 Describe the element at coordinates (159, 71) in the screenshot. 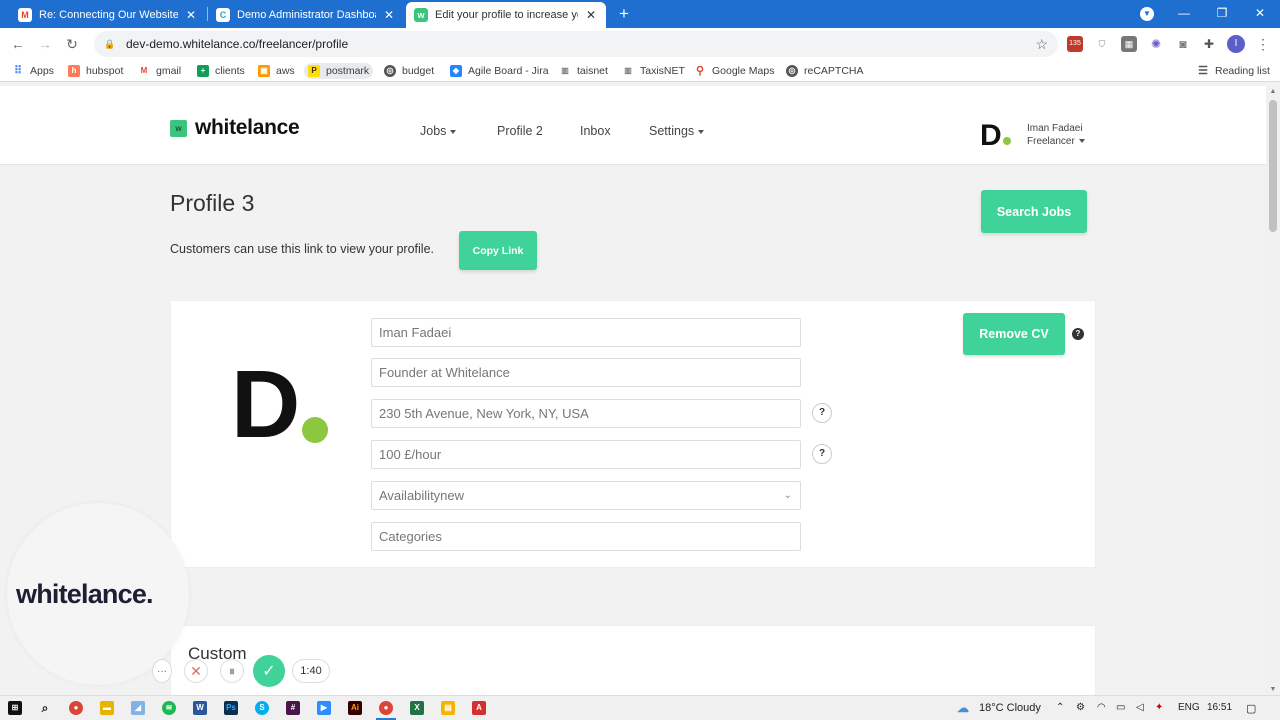

I see `bookmark-gmail: Mgmail` at that location.